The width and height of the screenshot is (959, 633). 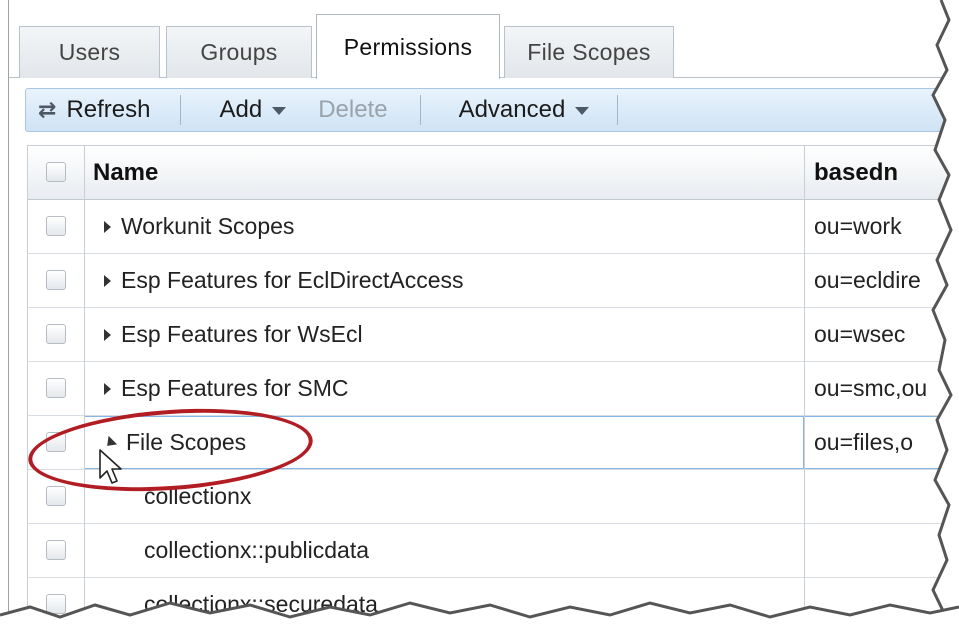 I want to click on tab-file-scopes: File Scopes, so click(x=589, y=52).